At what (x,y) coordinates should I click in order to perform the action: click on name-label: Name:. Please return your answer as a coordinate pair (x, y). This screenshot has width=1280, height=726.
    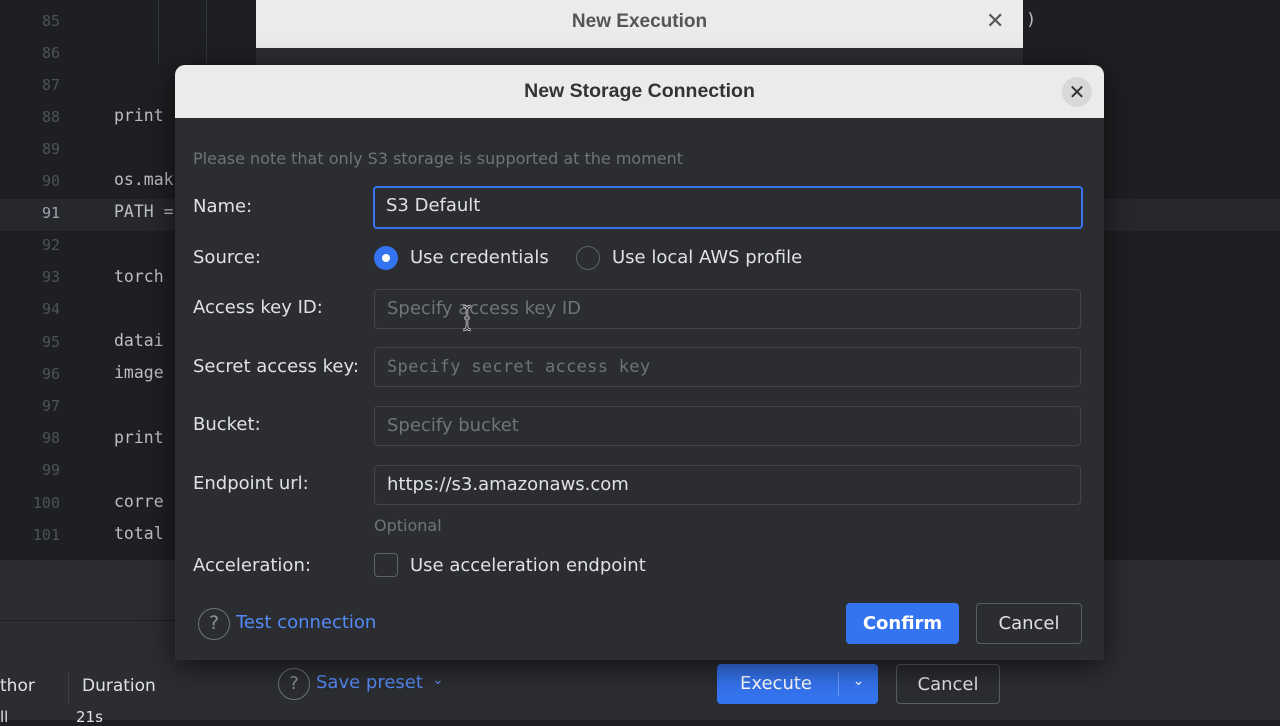
    Looking at the image, I should click on (223, 206).